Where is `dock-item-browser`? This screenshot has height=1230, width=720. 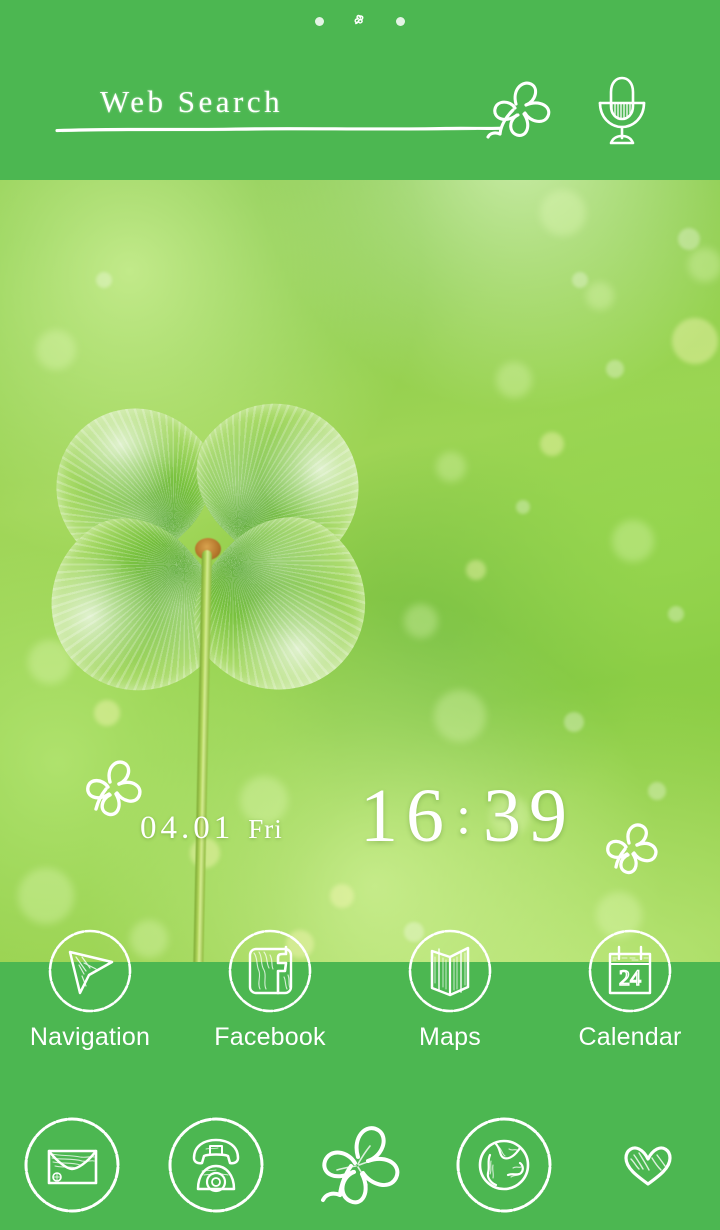
dock-item-browser is located at coordinates (504, 1165).